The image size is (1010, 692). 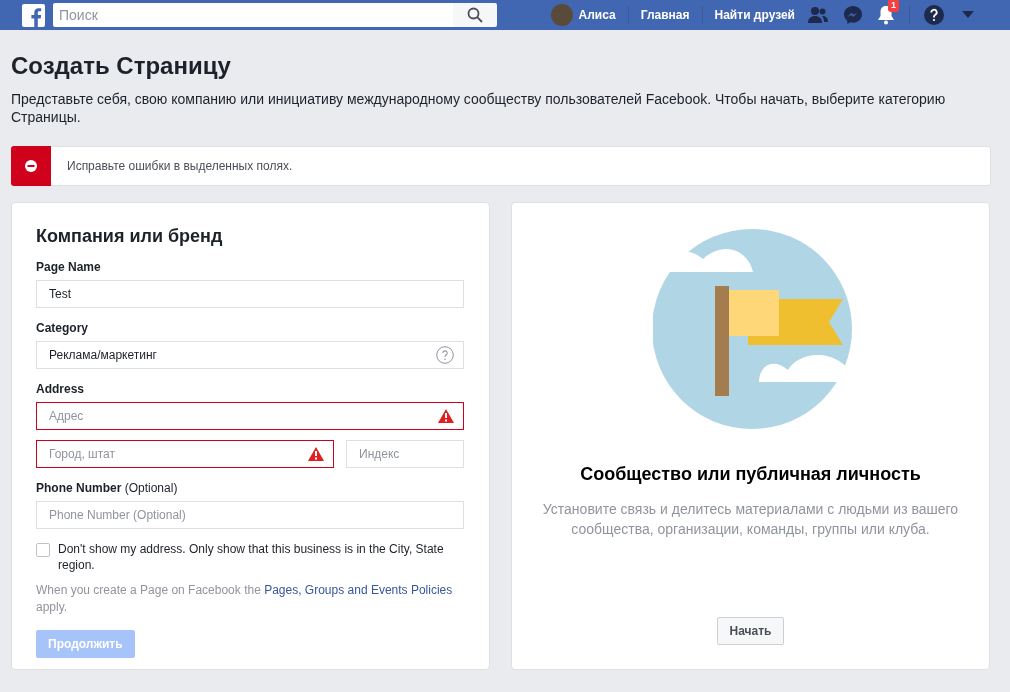 I want to click on start-button: Начать, so click(x=750, y=631).